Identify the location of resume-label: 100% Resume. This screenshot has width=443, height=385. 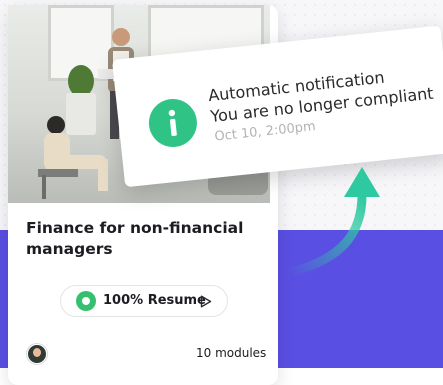
(154, 300).